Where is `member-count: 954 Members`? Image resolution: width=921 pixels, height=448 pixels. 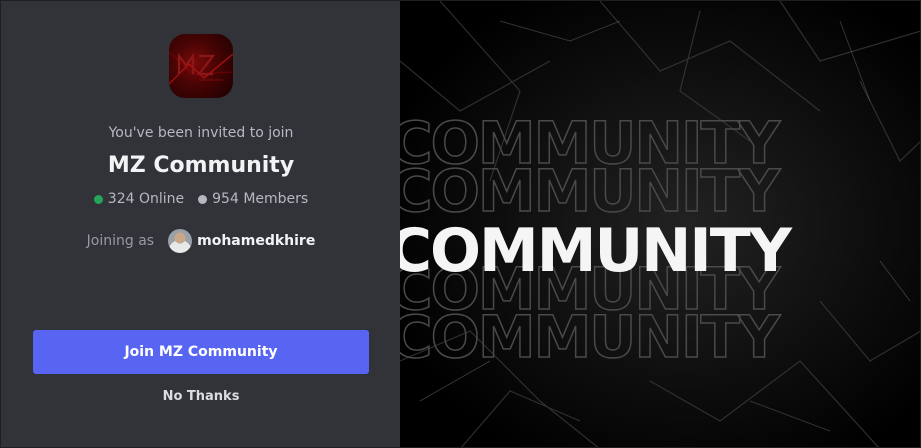
member-count: 954 Members is located at coordinates (260, 199).